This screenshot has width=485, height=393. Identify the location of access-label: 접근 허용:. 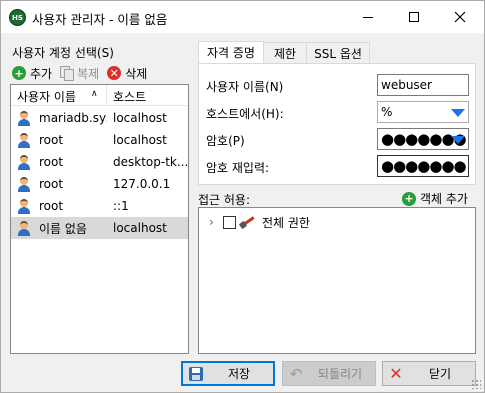
(224, 200).